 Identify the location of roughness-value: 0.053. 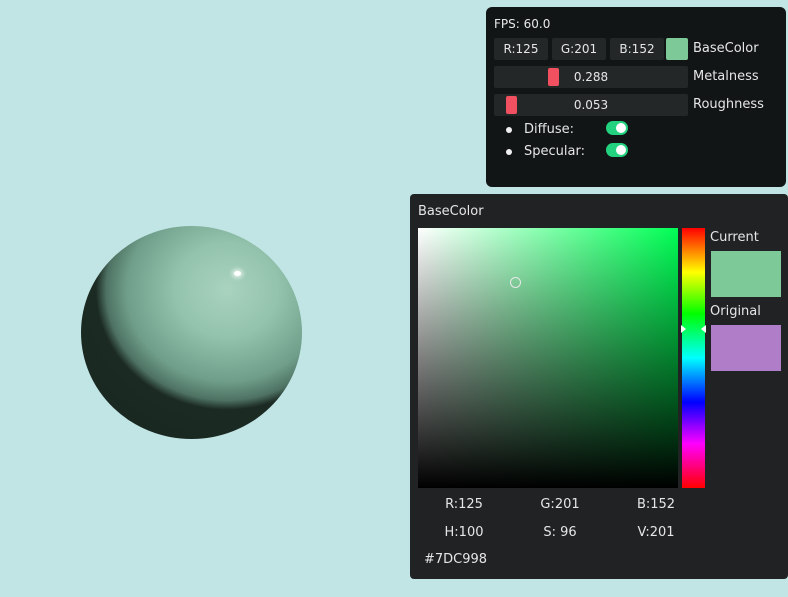
(591, 105).